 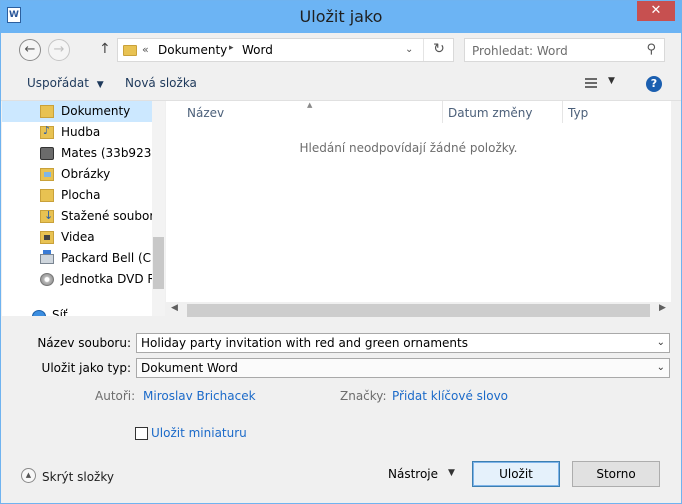 I want to click on scroll-right-icon: ▶, so click(x=662, y=308).